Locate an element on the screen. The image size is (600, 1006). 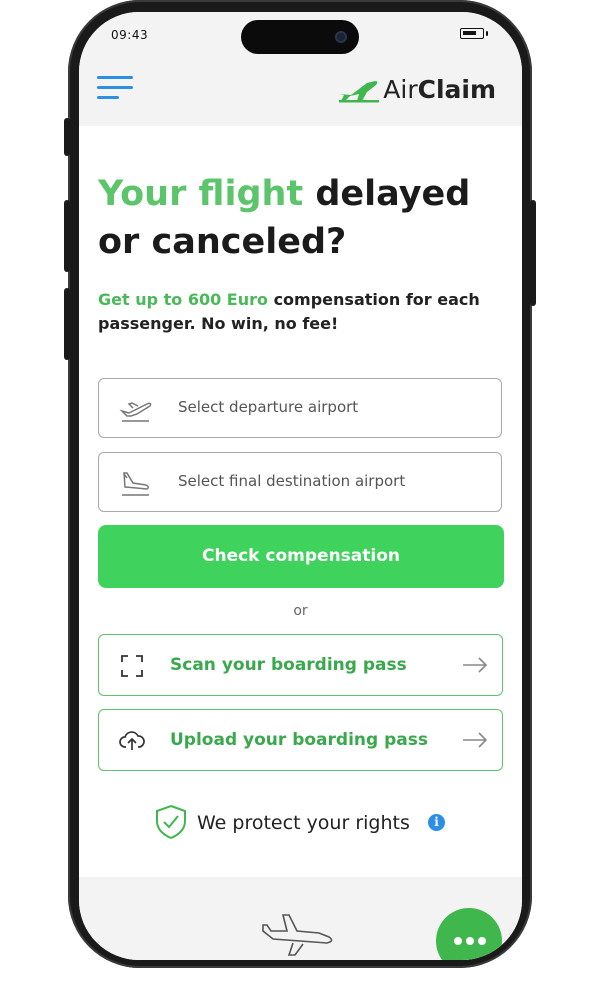
app-logo: AirClaim is located at coordinates (416, 89).